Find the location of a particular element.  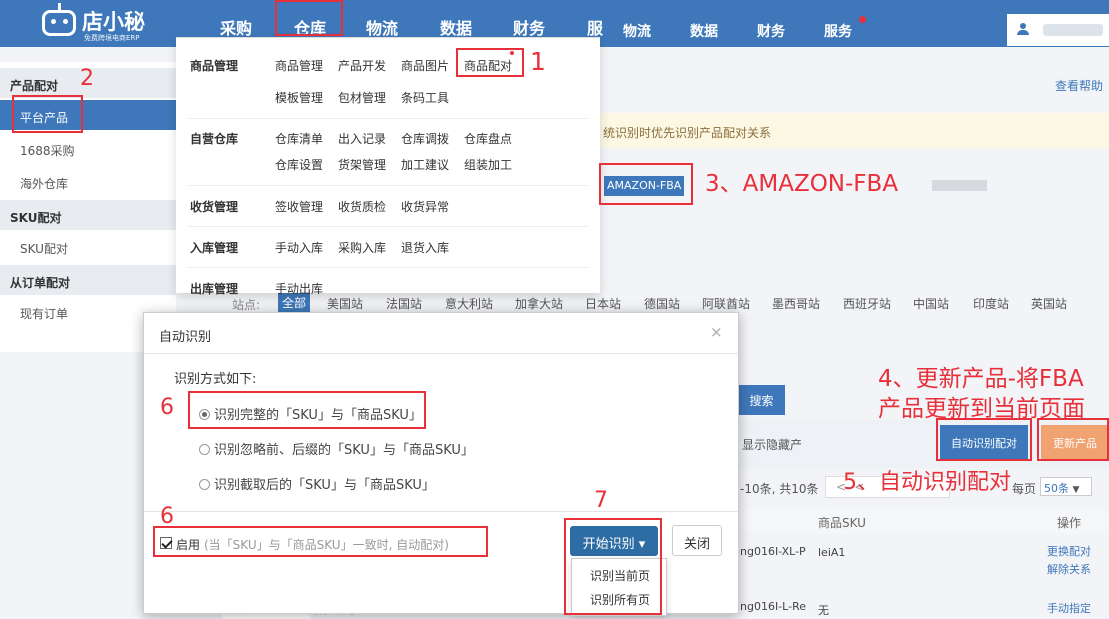

close-icon: × is located at coordinates (716, 332).